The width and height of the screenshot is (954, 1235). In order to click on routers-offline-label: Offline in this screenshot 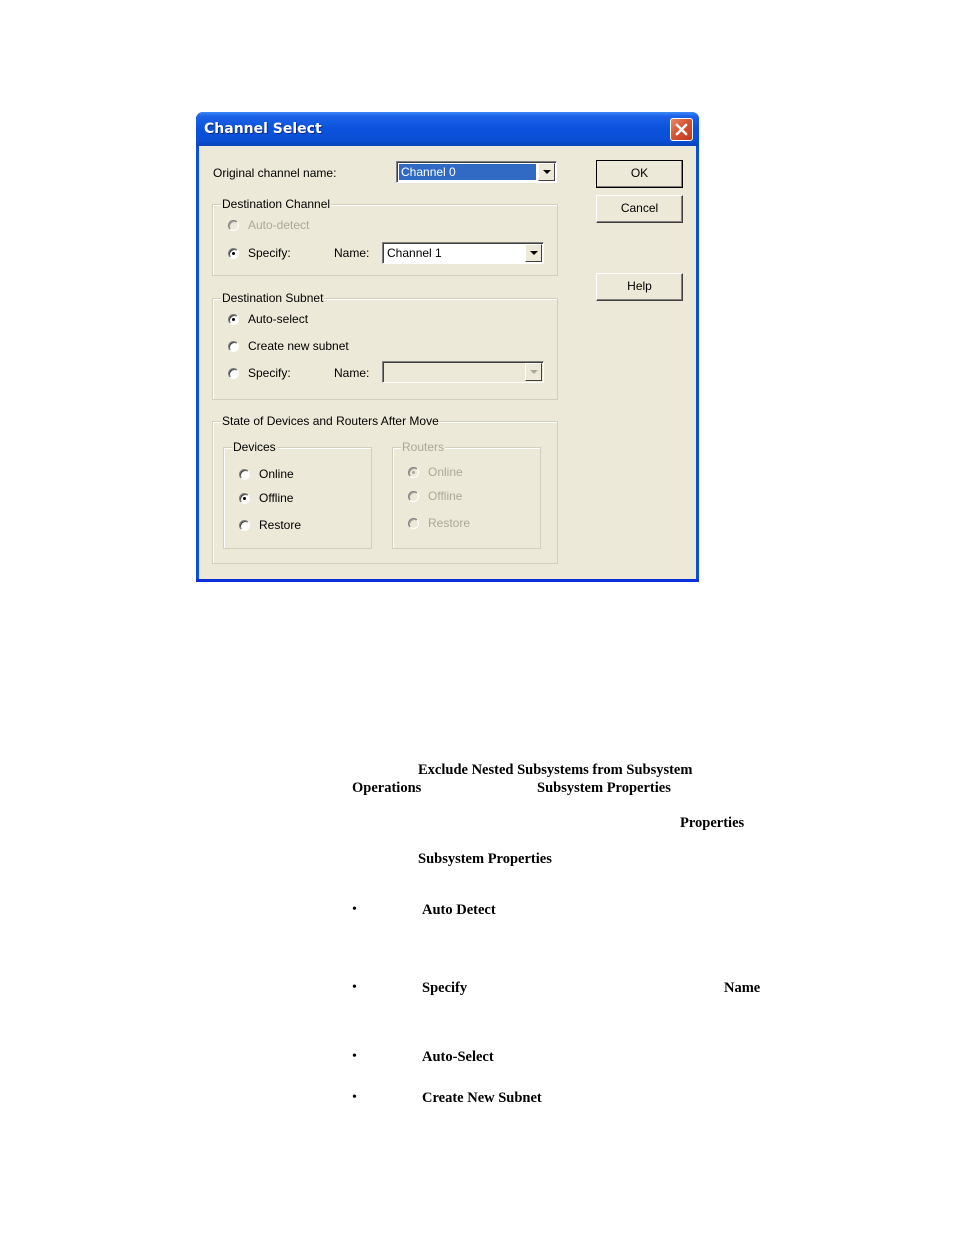, I will do `click(445, 496)`.